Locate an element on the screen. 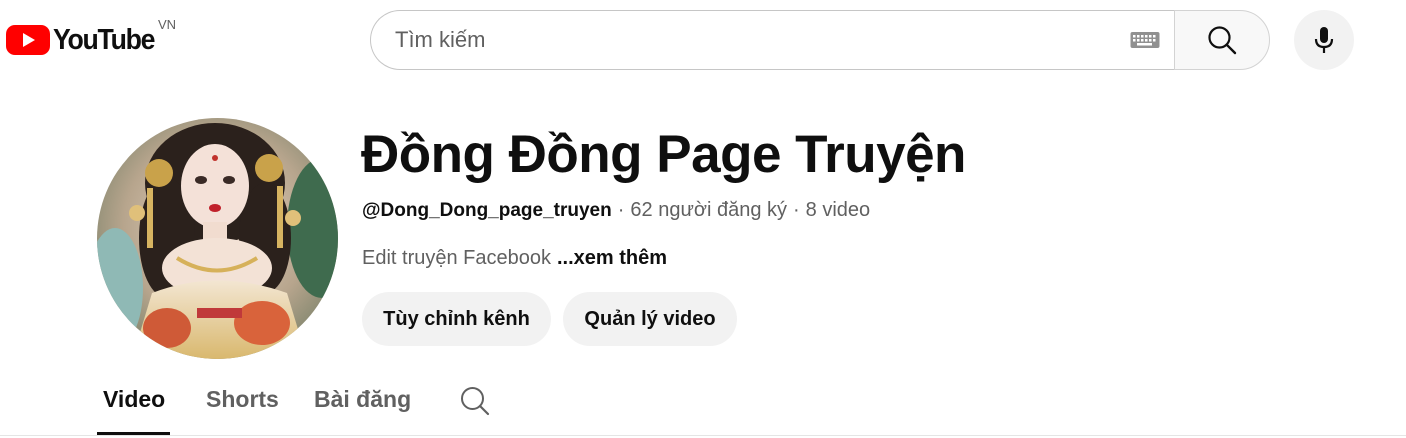 The height and width of the screenshot is (438, 1406). country-code: VN is located at coordinates (167, 24).